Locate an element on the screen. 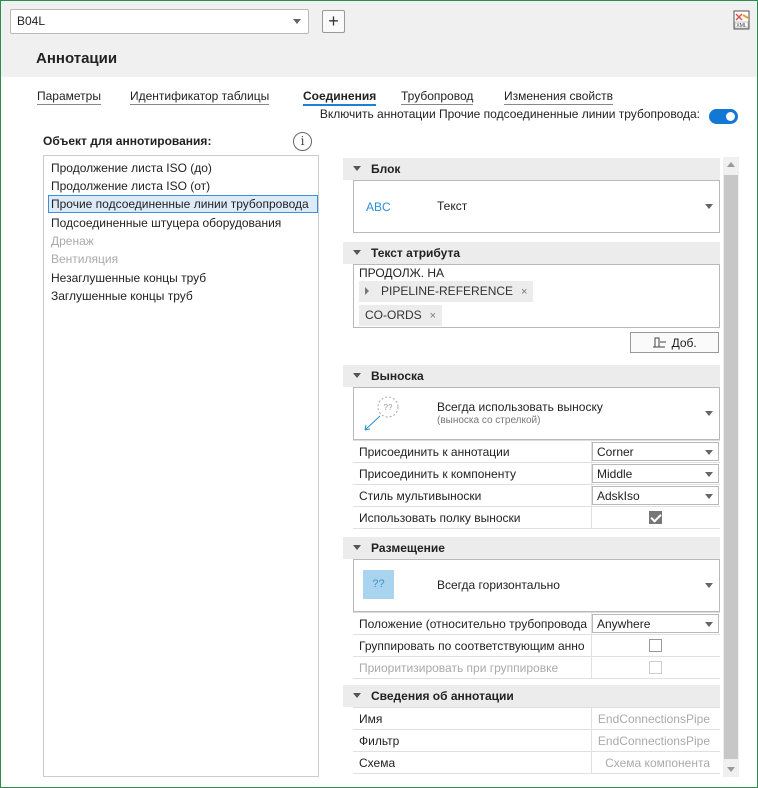  info-icon: i is located at coordinates (302, 141).